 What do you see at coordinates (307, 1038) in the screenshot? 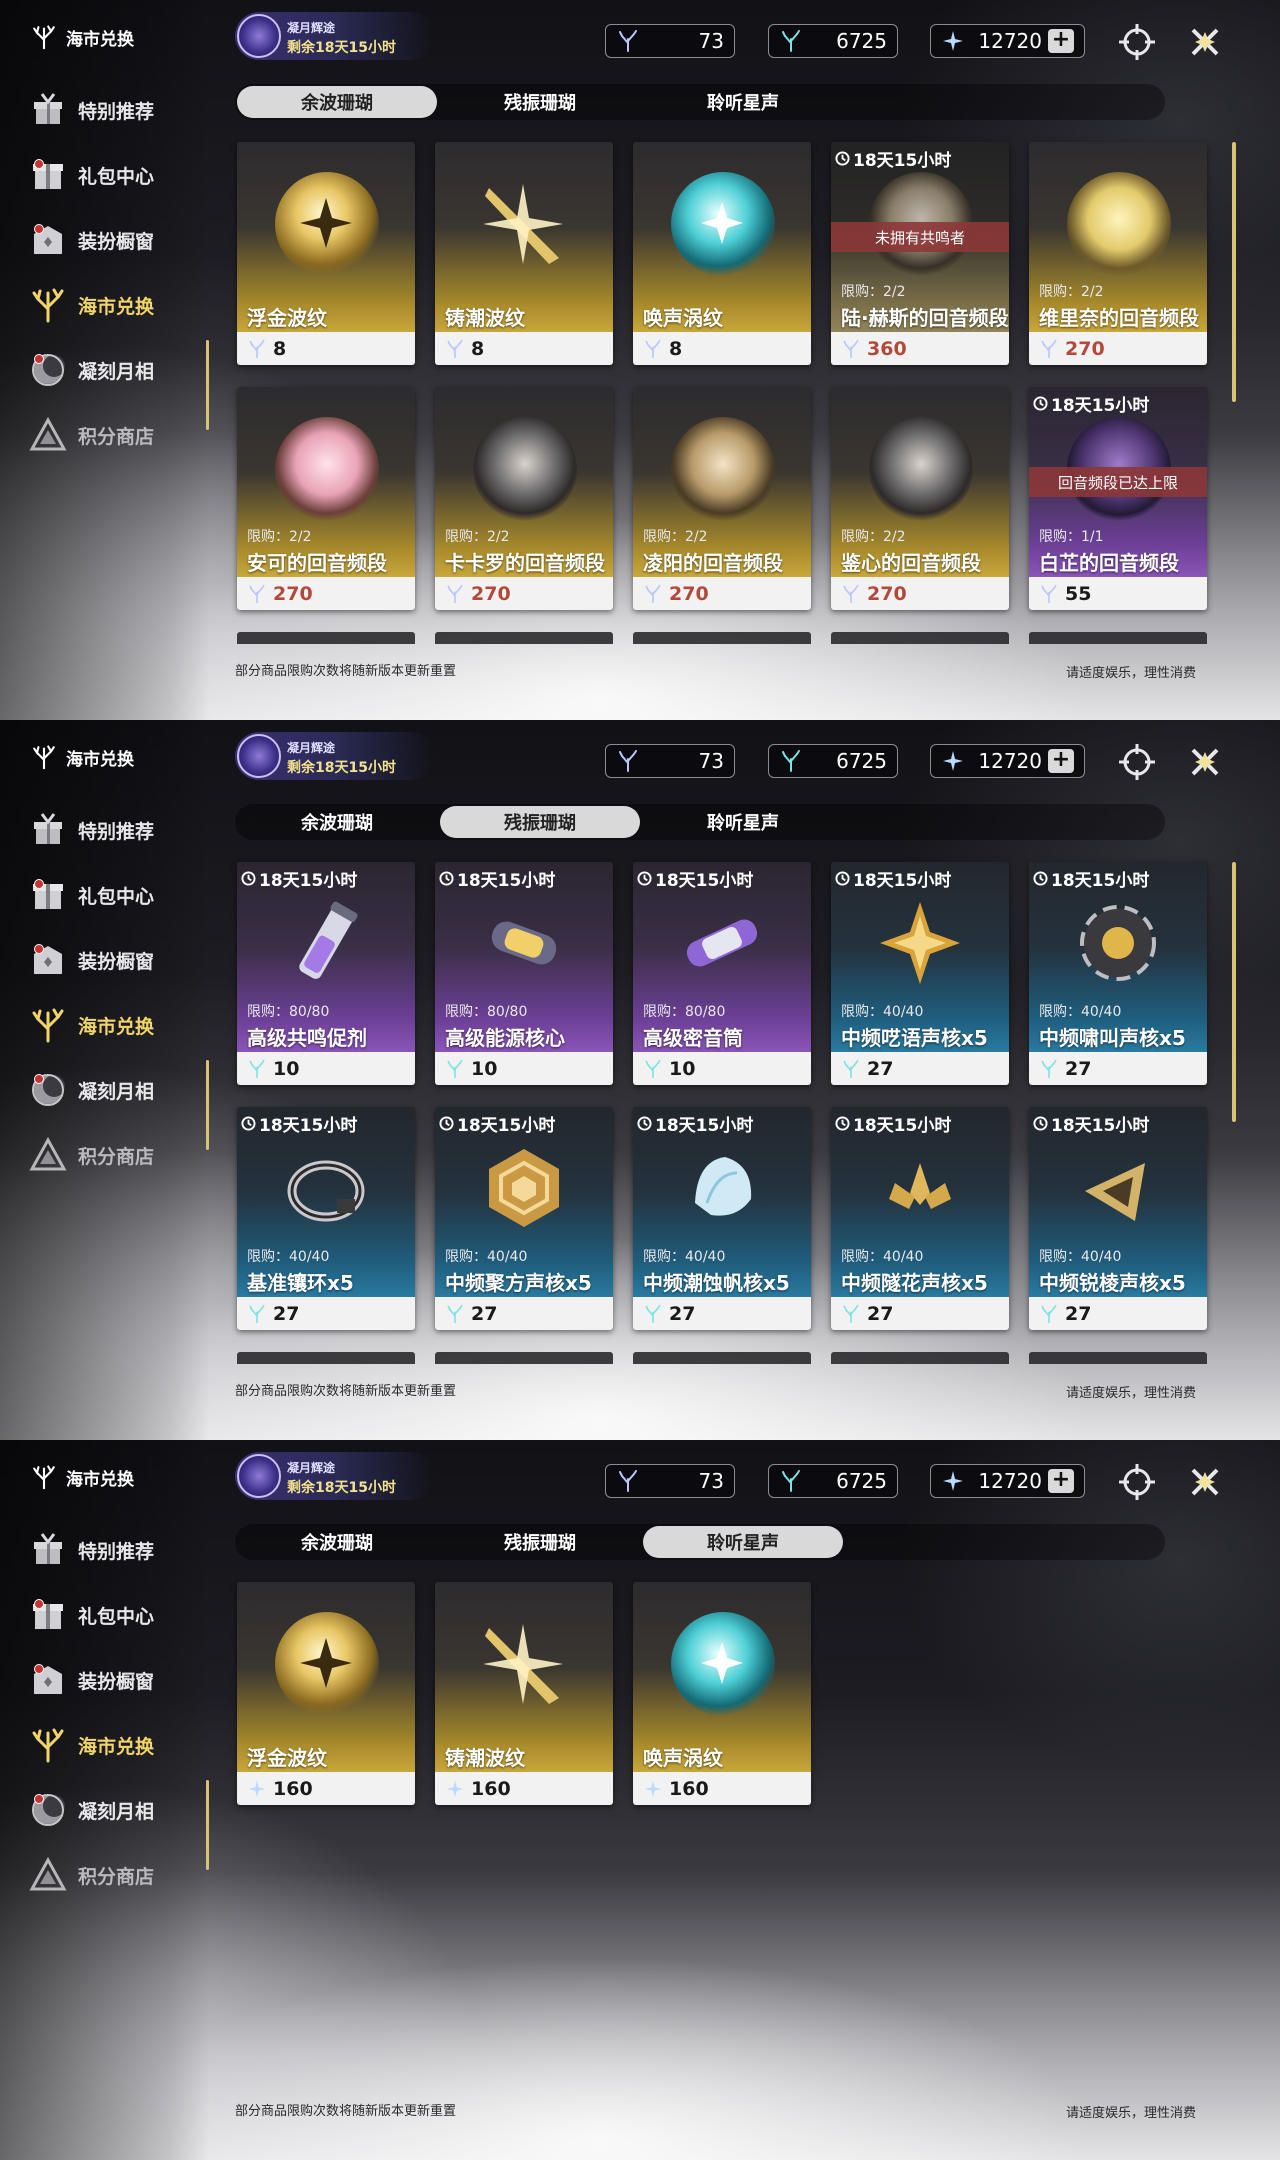
I see `item-name: 高级共鸣促剂` at bounding box center [307, 1038].